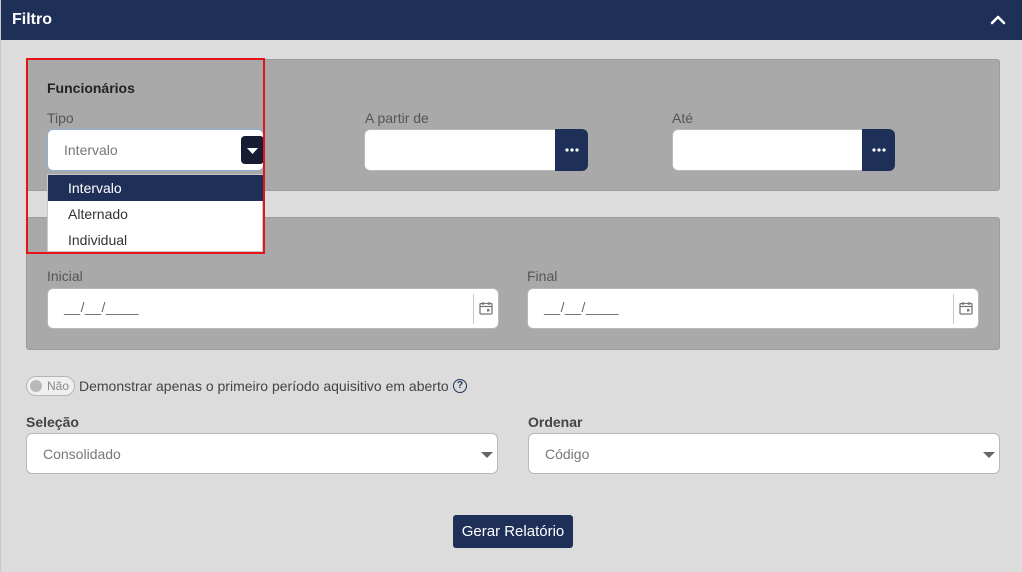 The image size is (1022, 572). What do you see at coordinates (998, 20) in the screenshot?
I see `chevron-up-icon` at bounding box center [998, 20].